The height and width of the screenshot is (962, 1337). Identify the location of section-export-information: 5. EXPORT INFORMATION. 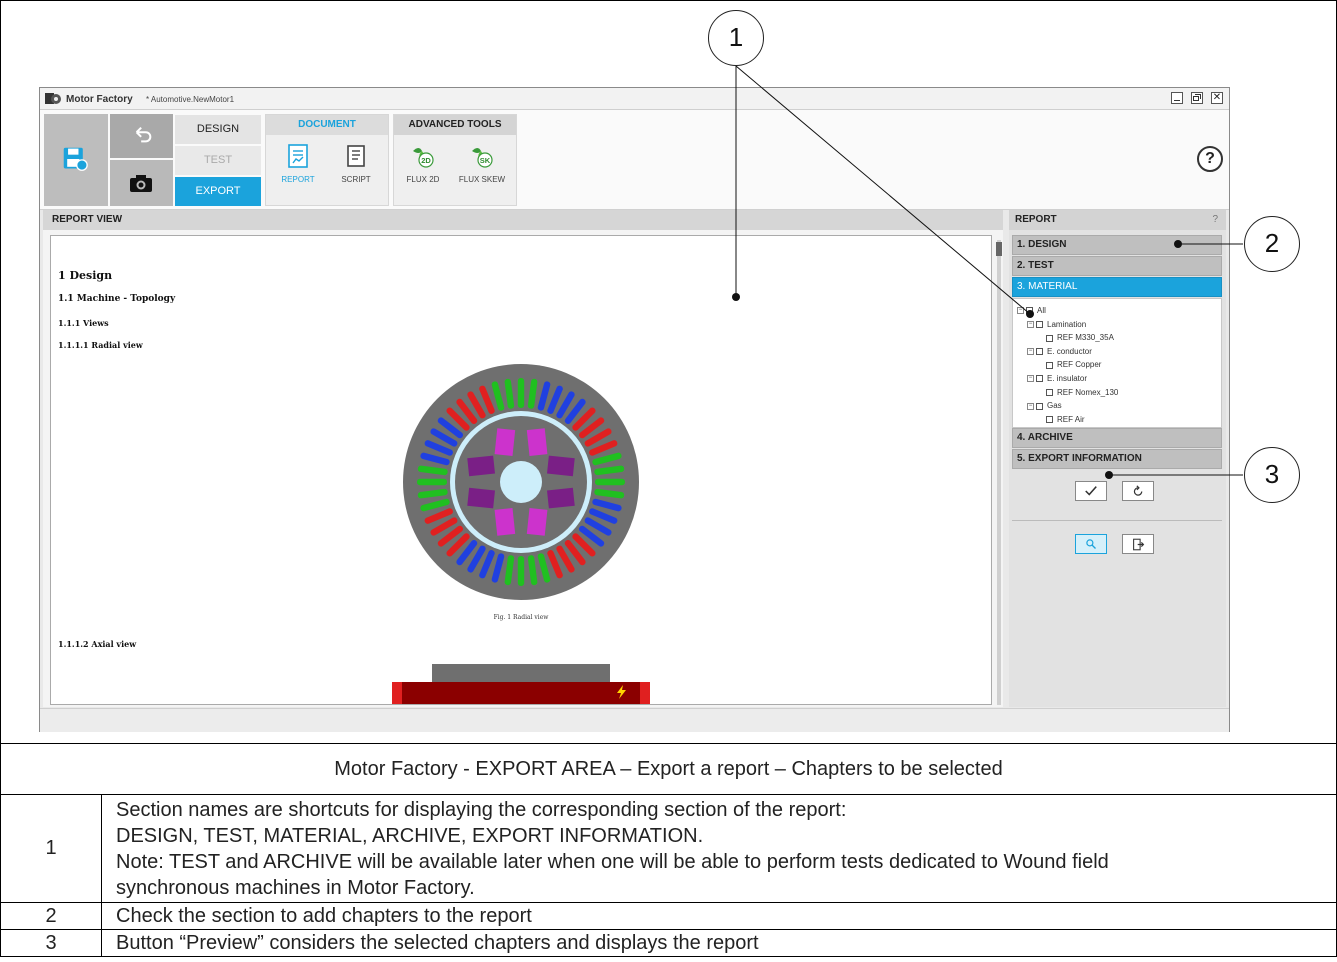
(1117, 459).